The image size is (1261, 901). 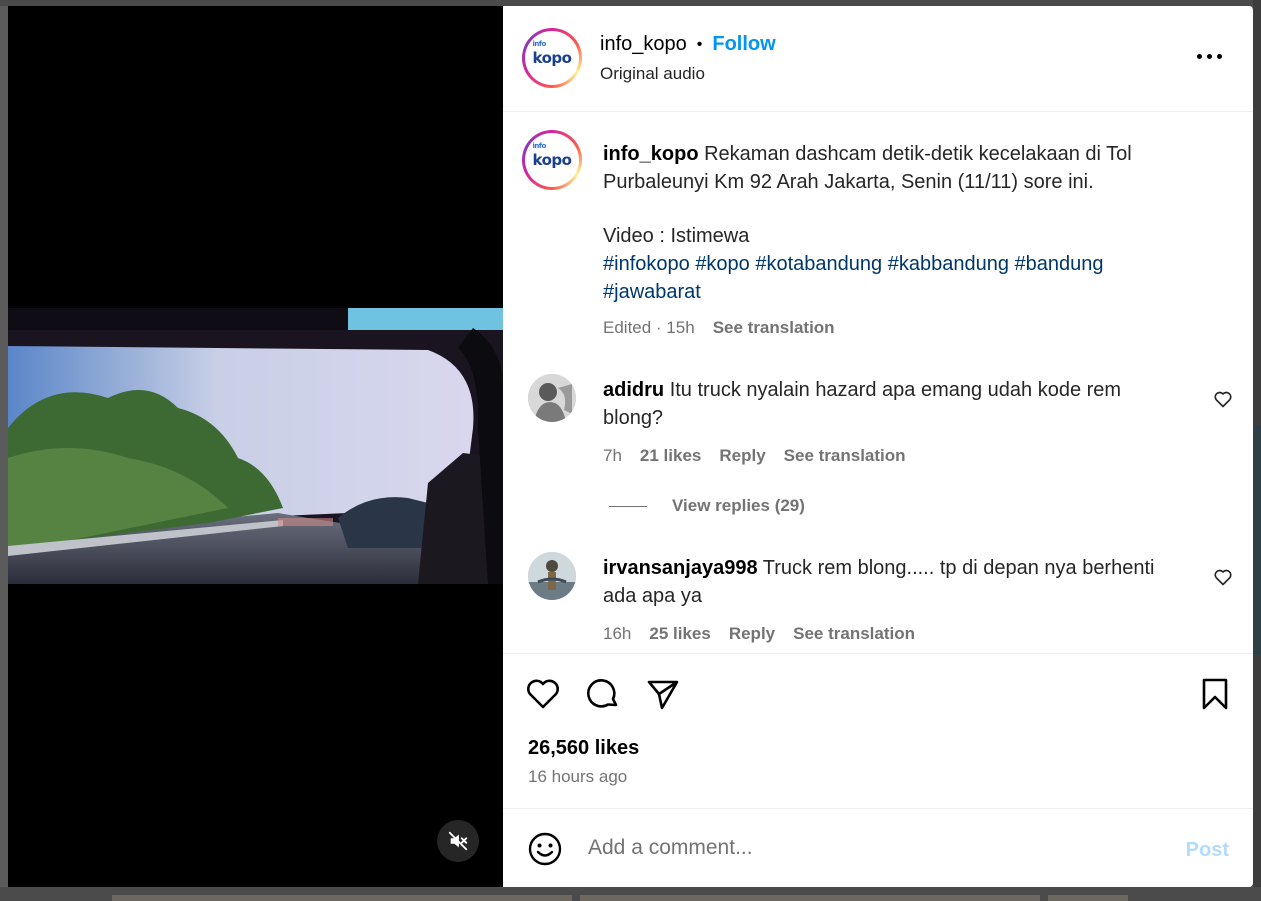 What do you see at coordinates (948, 264) in the screenshot?
I see `hashtag-link: #kabbandung` at bounding box center [948, 264].